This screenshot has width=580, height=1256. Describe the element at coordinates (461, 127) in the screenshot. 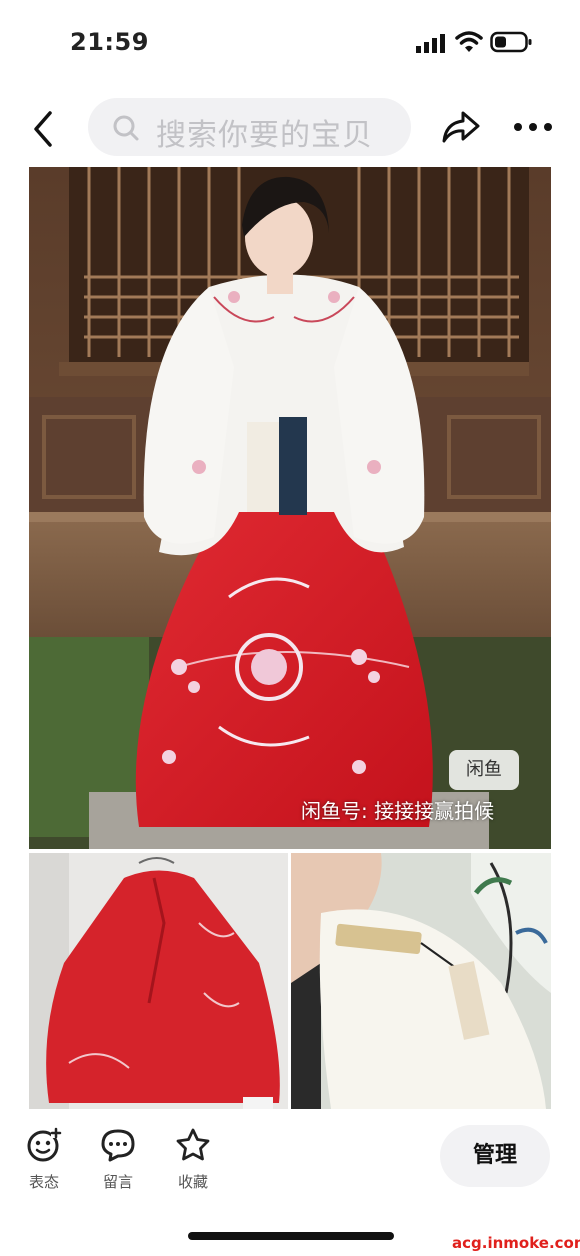

I see `share-icon` at that location.